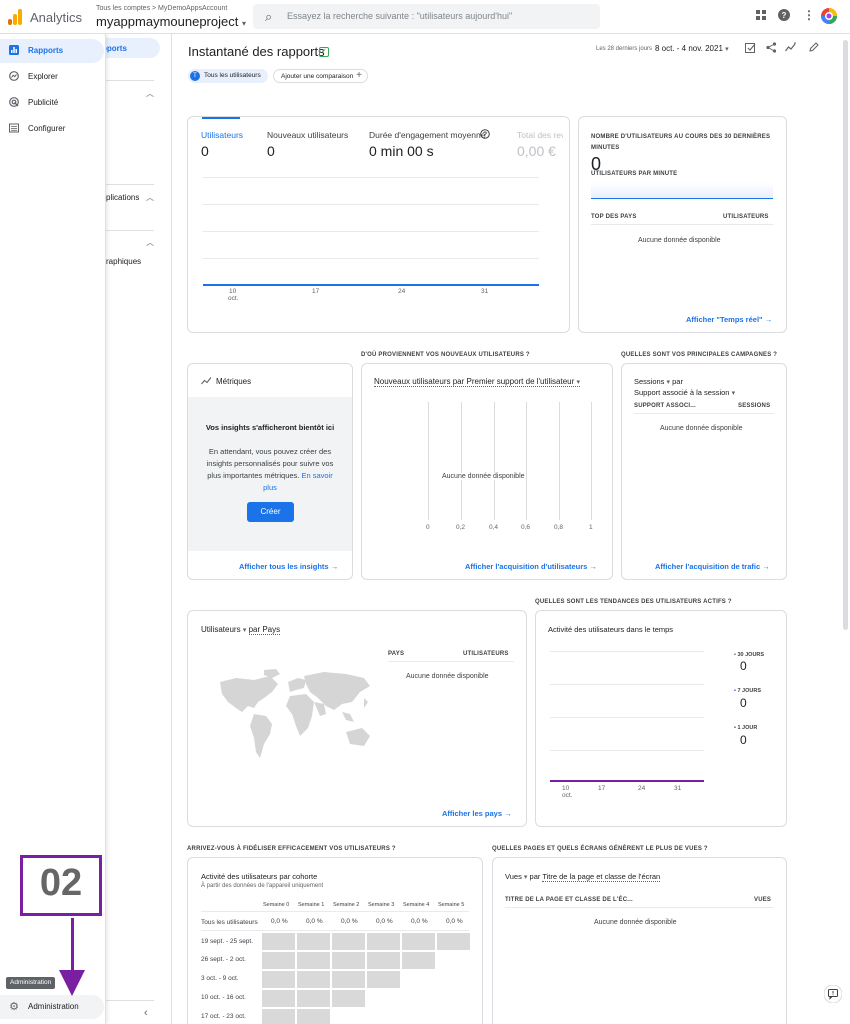 The image size is (850, 1024). I want to click on page-scrollbar, so click(845, 335).